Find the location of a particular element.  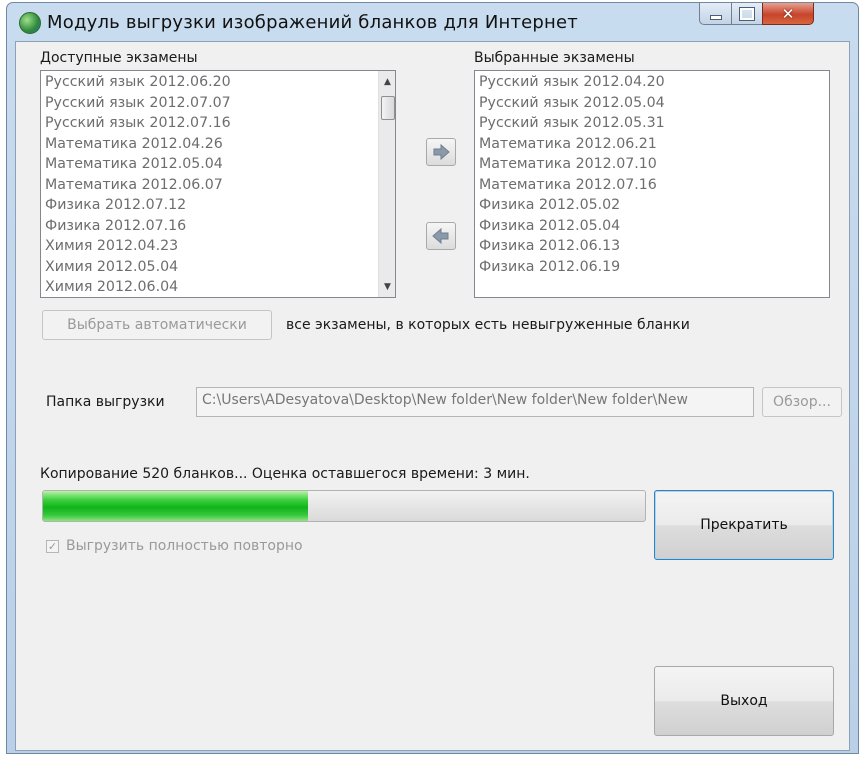

arrow-right-icon is located at coordinates (441, 152).